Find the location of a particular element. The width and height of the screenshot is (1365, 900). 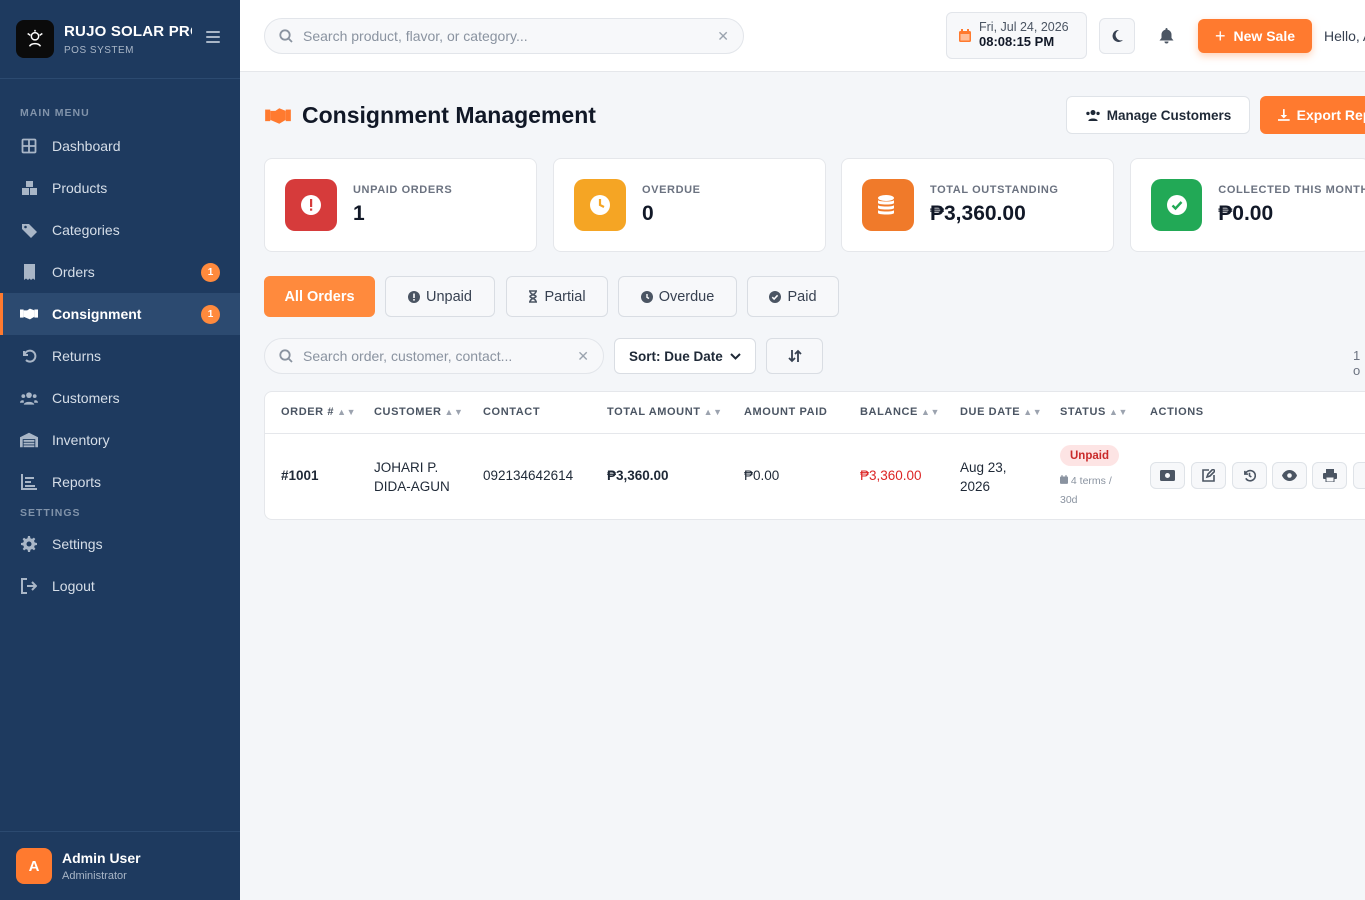

consignment-badge: 1 is located at coordinates (210, 314).